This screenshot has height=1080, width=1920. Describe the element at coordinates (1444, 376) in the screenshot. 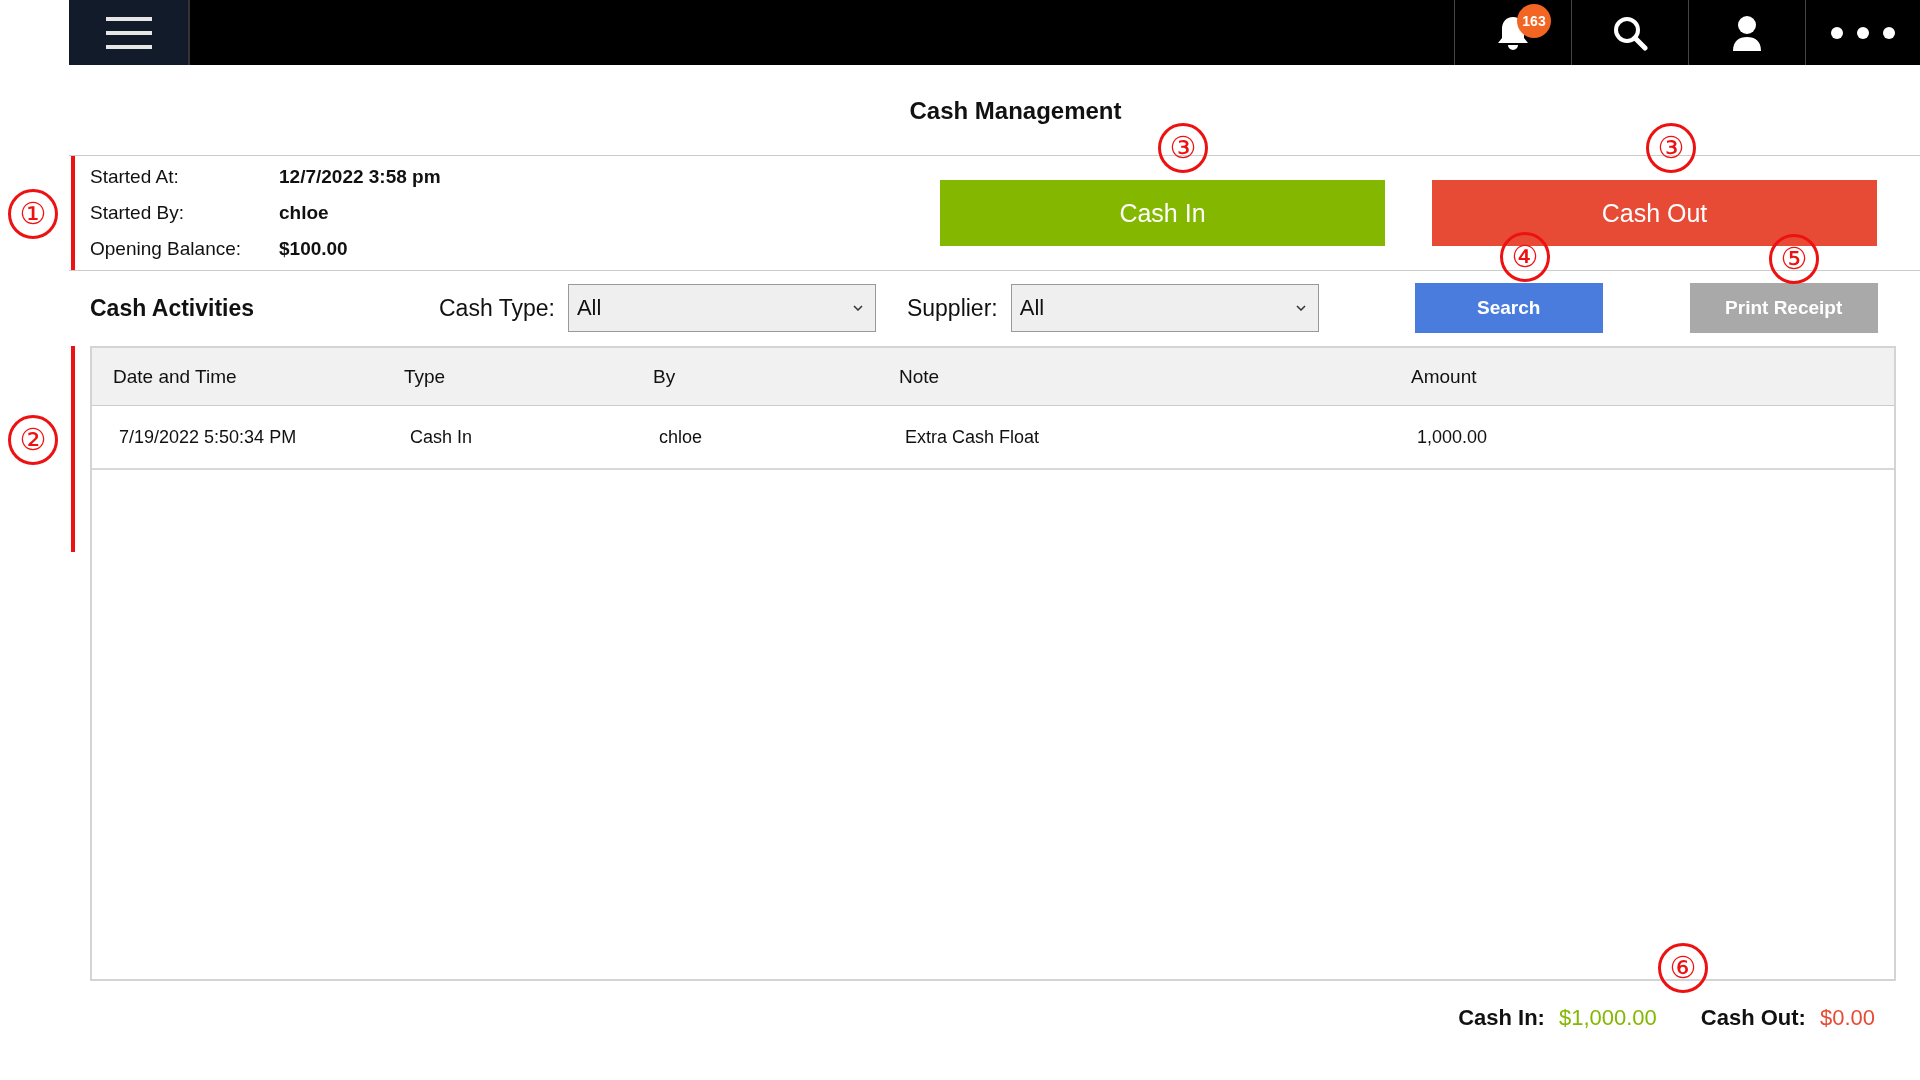

I see `column-header: Amount` at that location.